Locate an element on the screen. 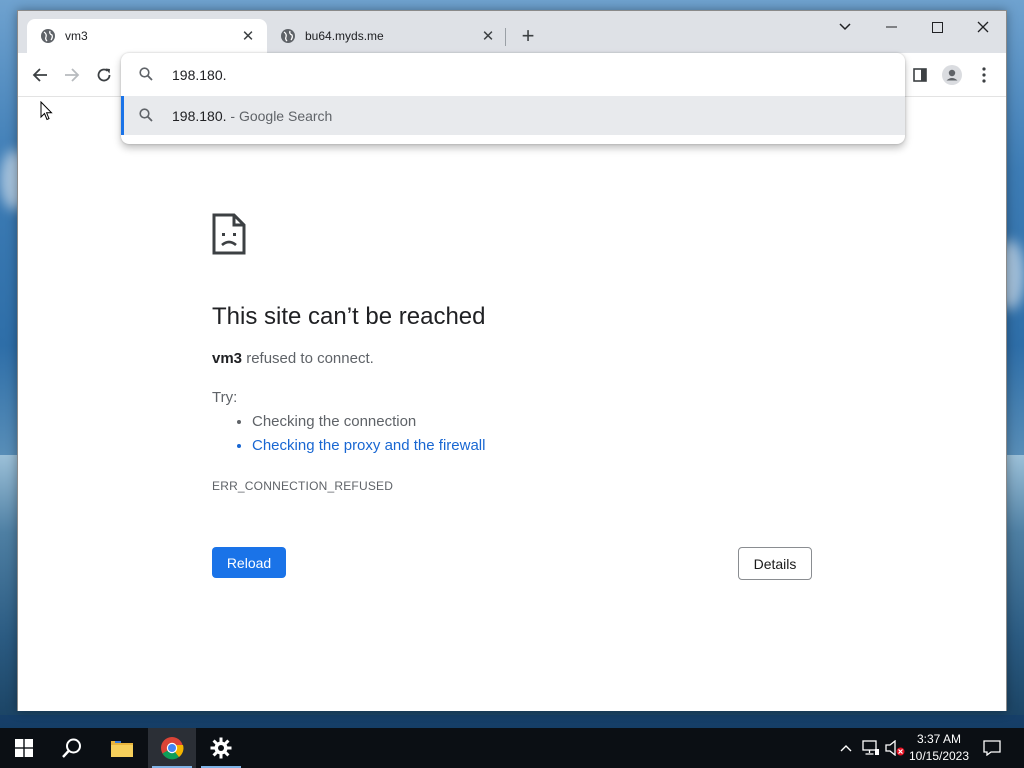 The width and height of the screenshot is (1024, 768). address-bar: 198.180. is located at coordinates (513, 74).